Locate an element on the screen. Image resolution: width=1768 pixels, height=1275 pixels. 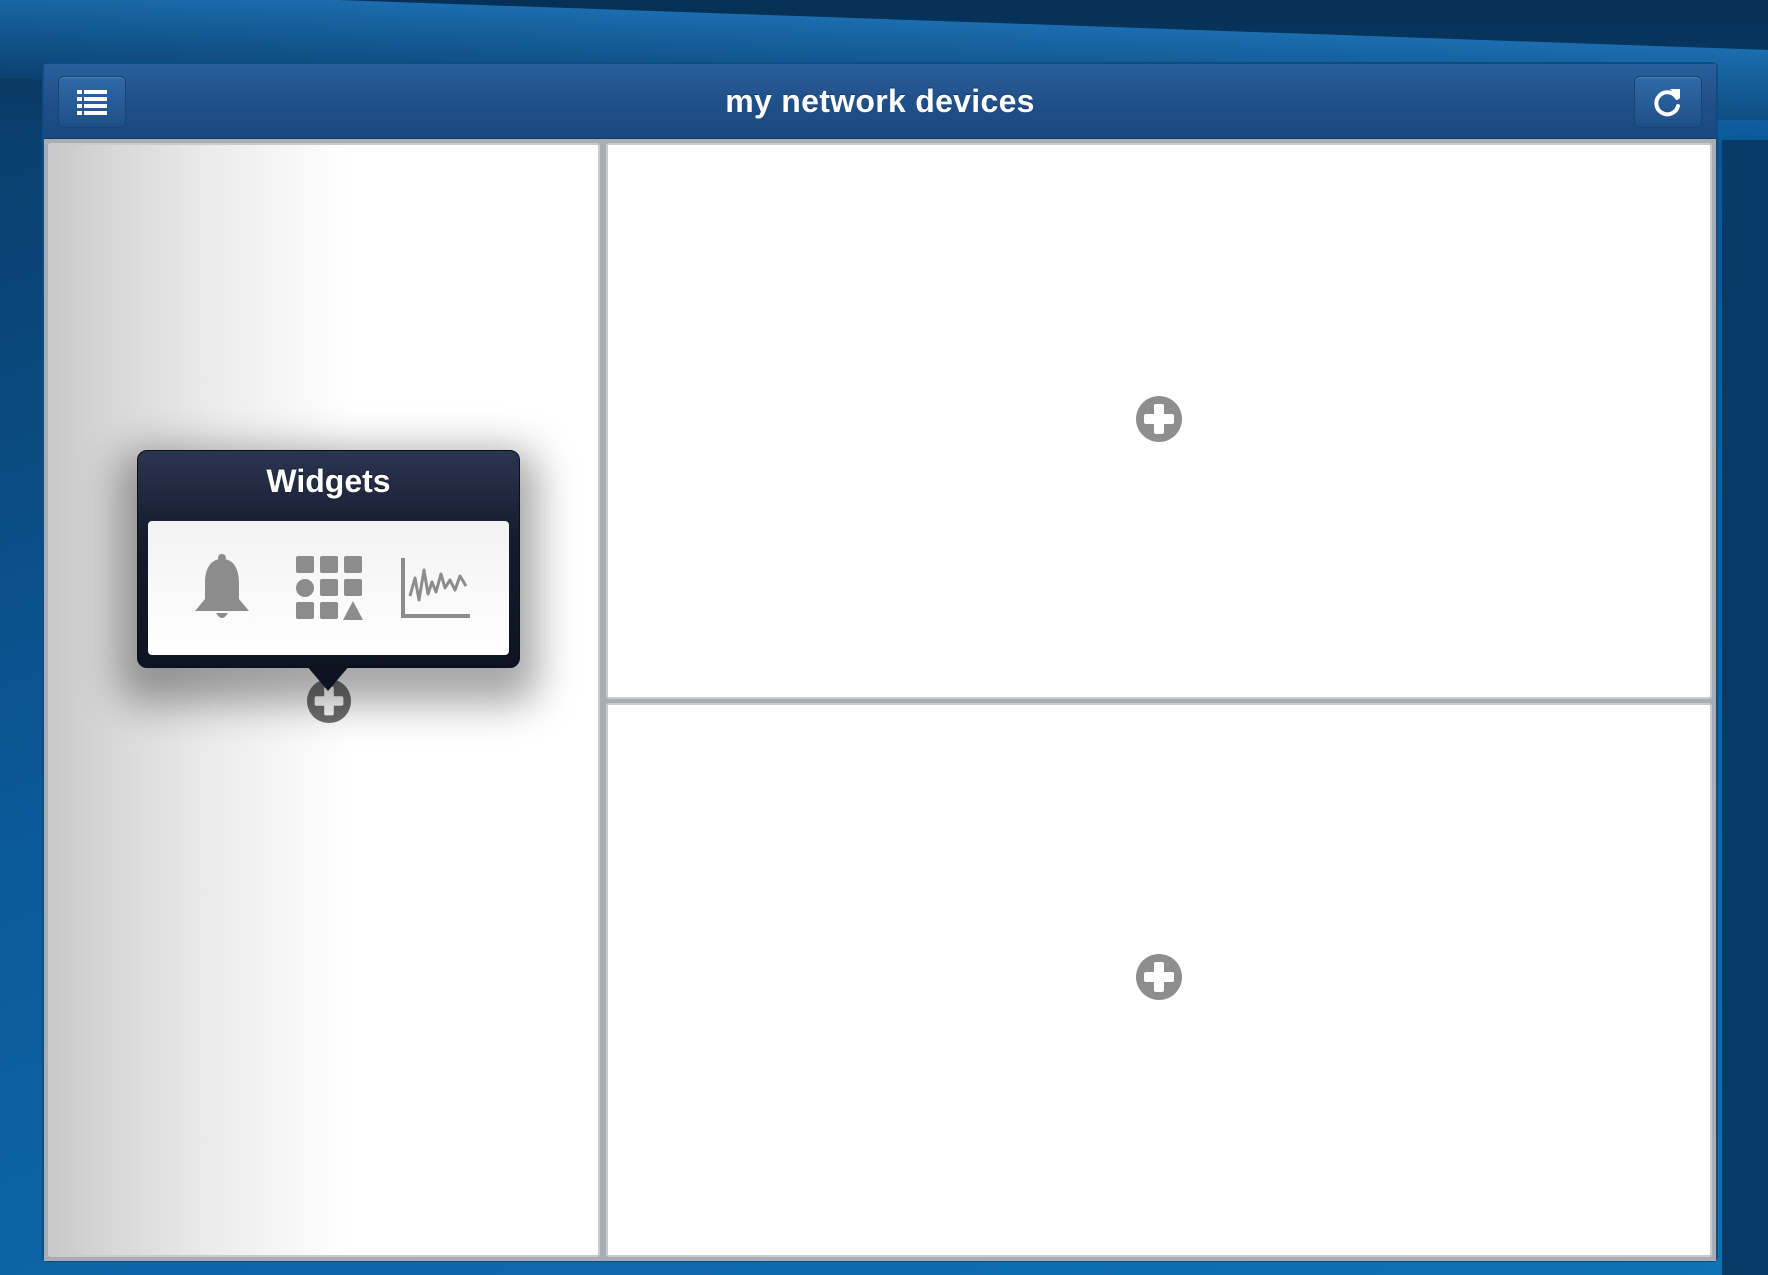
refresh-icon is located at coordinates (1667, 103).